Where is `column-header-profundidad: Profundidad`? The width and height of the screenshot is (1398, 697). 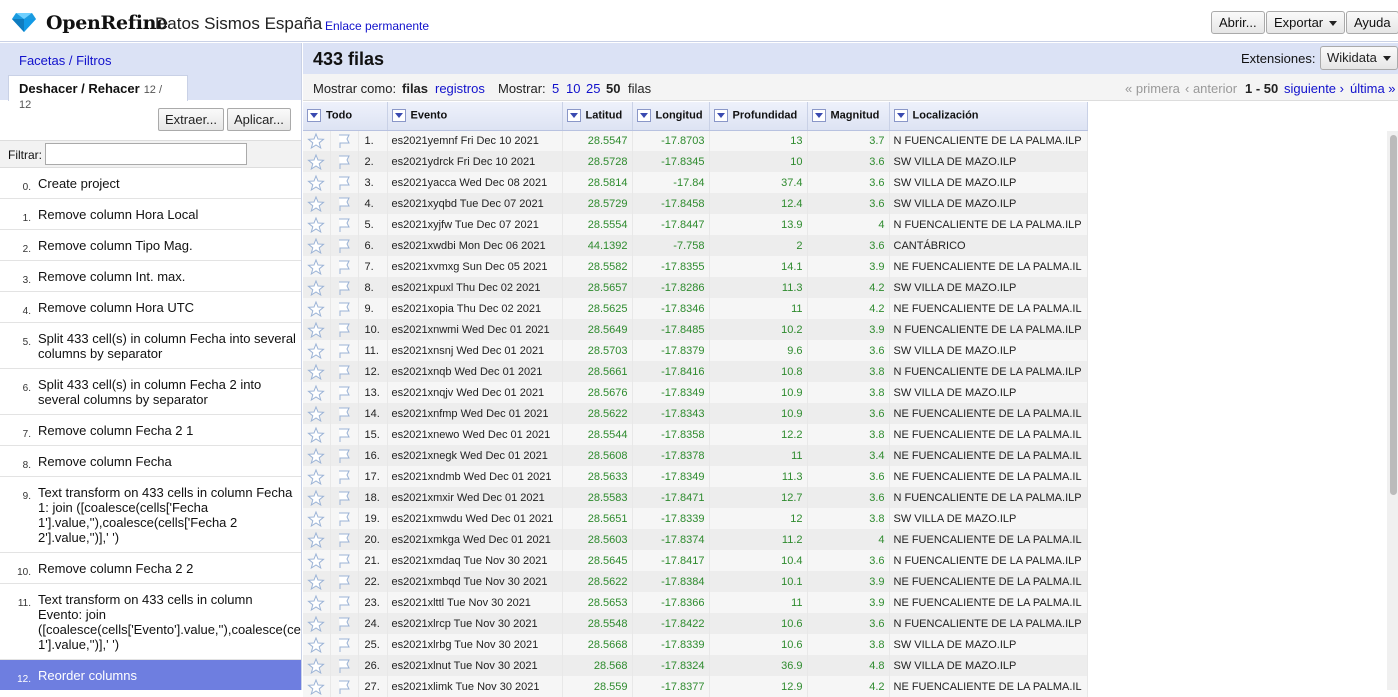 column-header-profundidad: Profundidad is located at coordinates (758, 116).